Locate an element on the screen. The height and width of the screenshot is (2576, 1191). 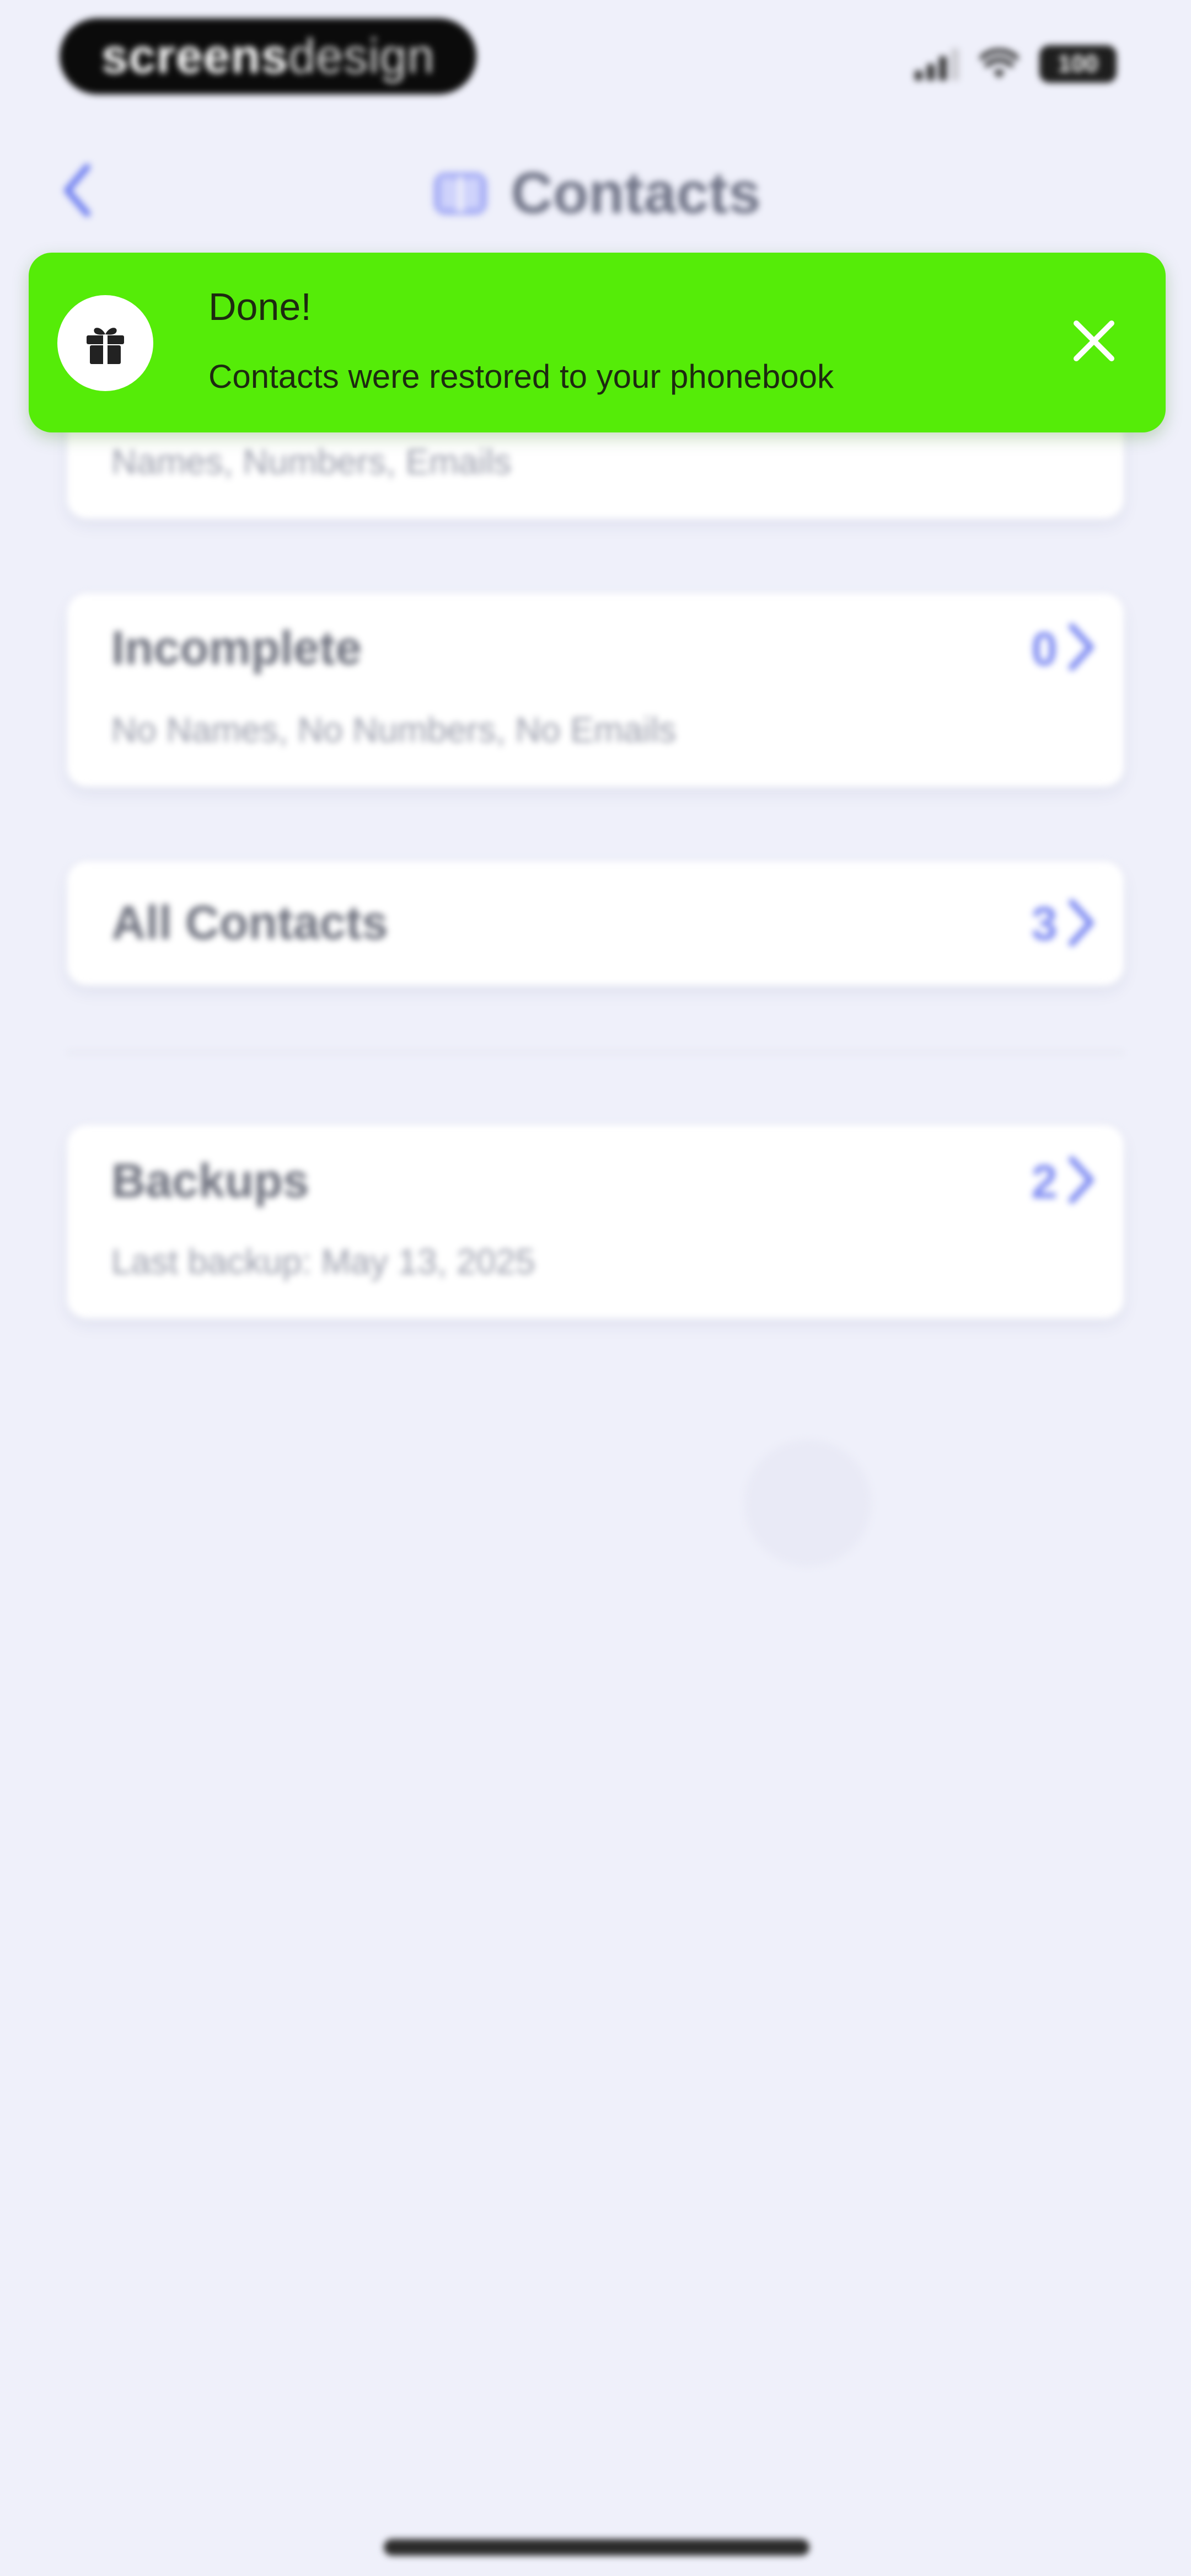
brand-logo-light: design is located at coordinates (362, 56).